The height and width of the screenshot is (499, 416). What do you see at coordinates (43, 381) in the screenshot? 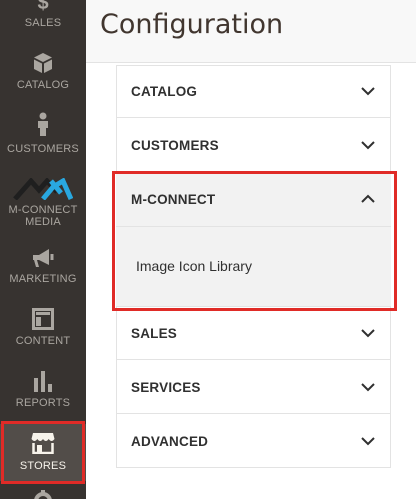
I see `bar-chart-icon` at bounding box center [43, 381].